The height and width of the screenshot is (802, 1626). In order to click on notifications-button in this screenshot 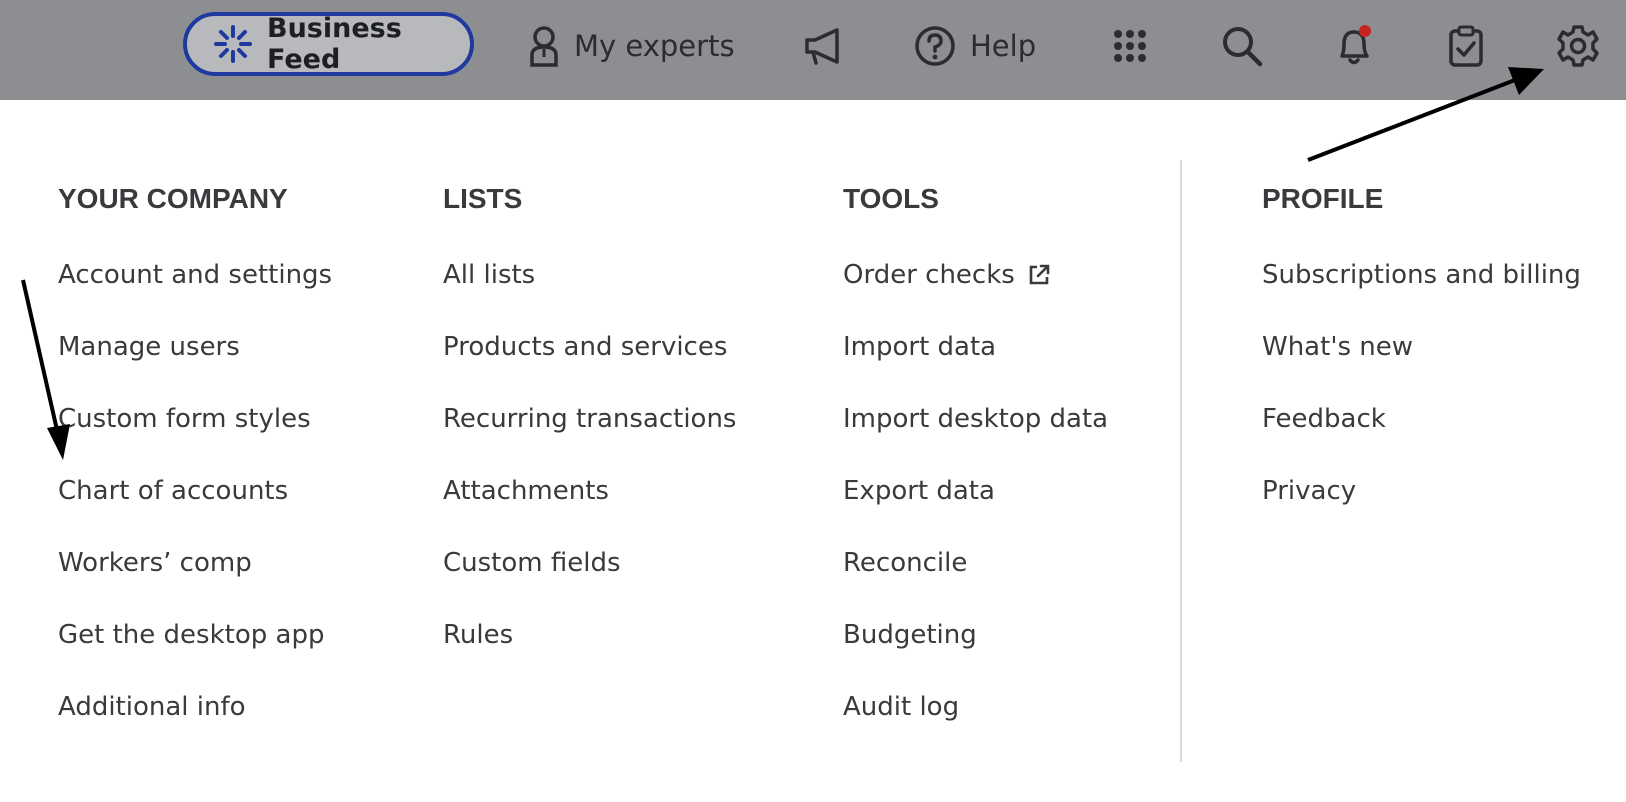, I will do `click(1355, 46)`.